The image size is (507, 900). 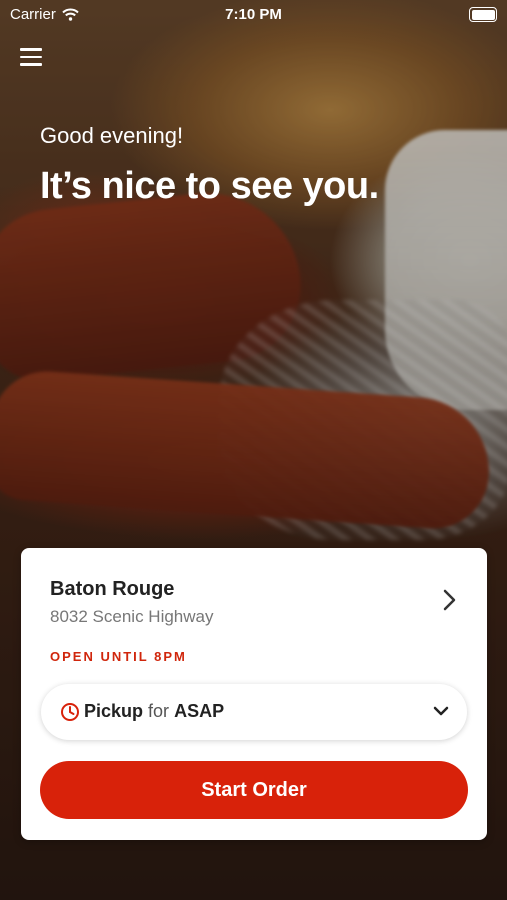 What do you see at coordinates (209, 186) in the screenshot?
I see `headline: It’s nice to see you.` at bounding box center [209, 186].